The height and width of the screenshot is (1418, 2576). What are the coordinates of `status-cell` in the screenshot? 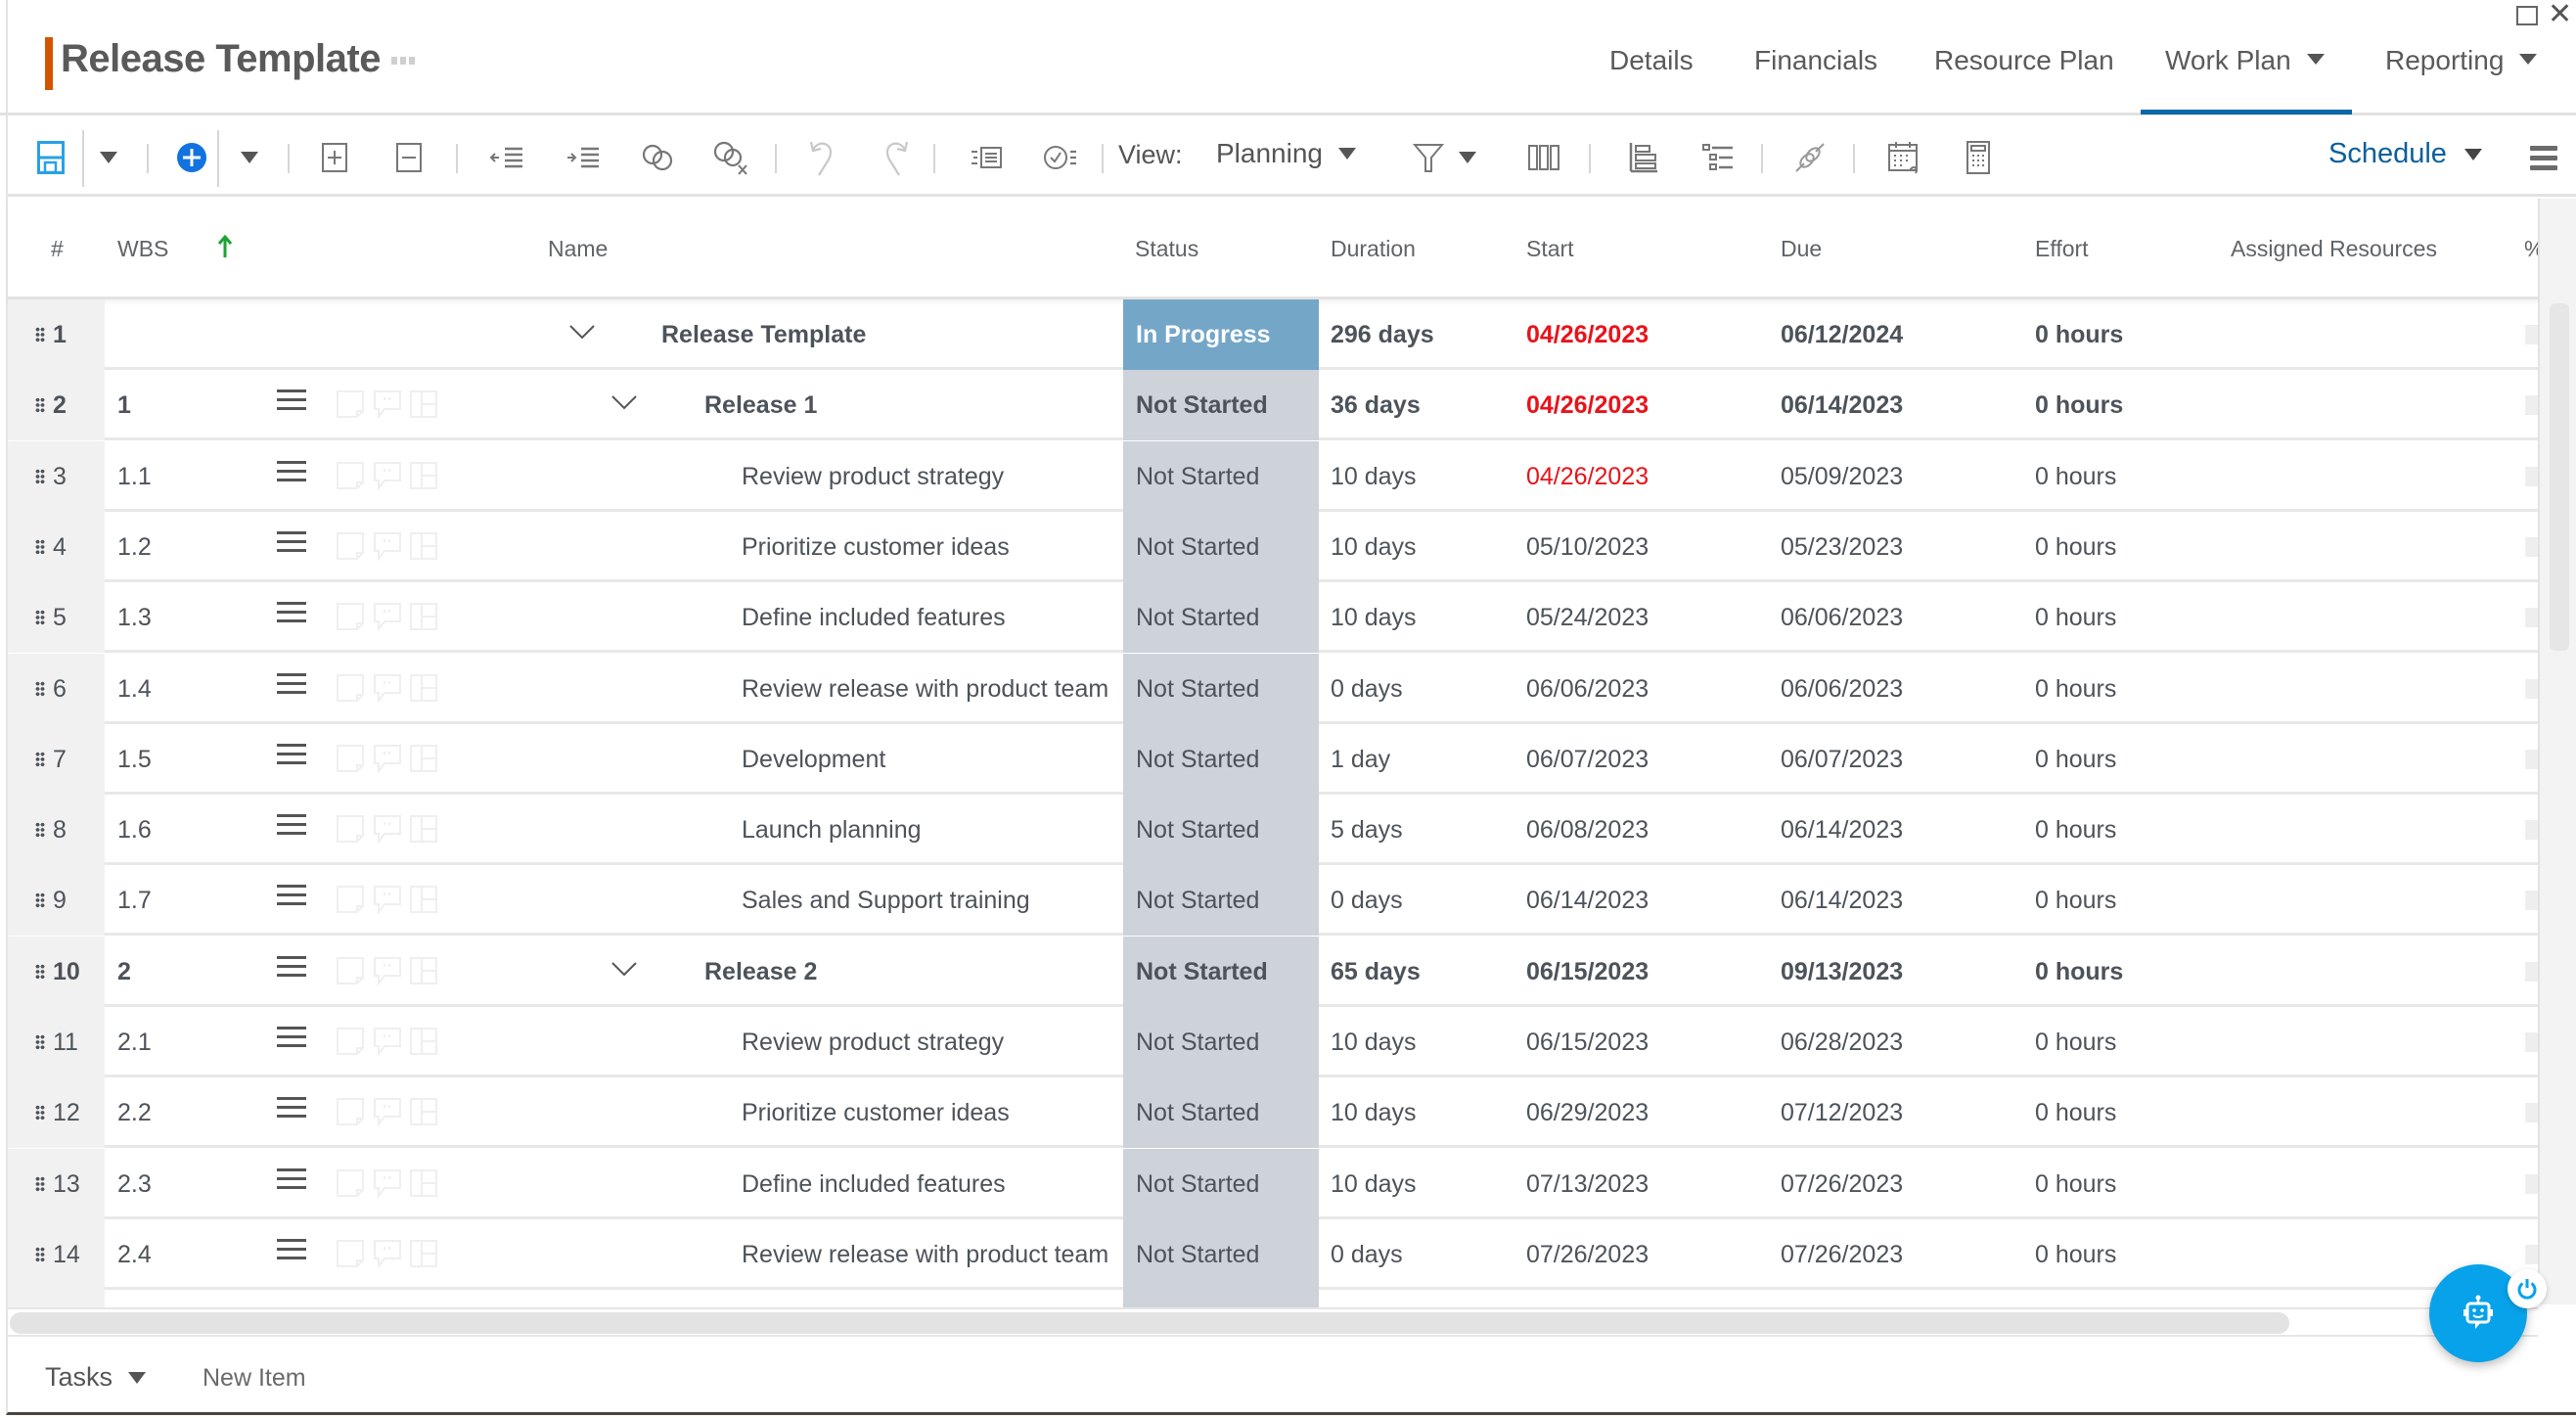 It's located at (1221, 1298).